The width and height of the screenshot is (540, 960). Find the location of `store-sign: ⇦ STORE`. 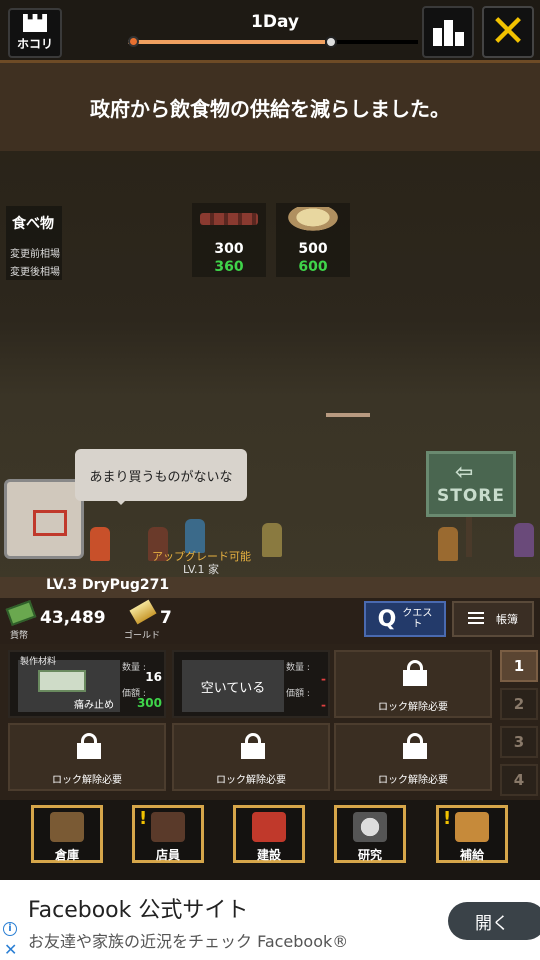

store-sign: ⇦ STORE is located at coordinates (471, 484).